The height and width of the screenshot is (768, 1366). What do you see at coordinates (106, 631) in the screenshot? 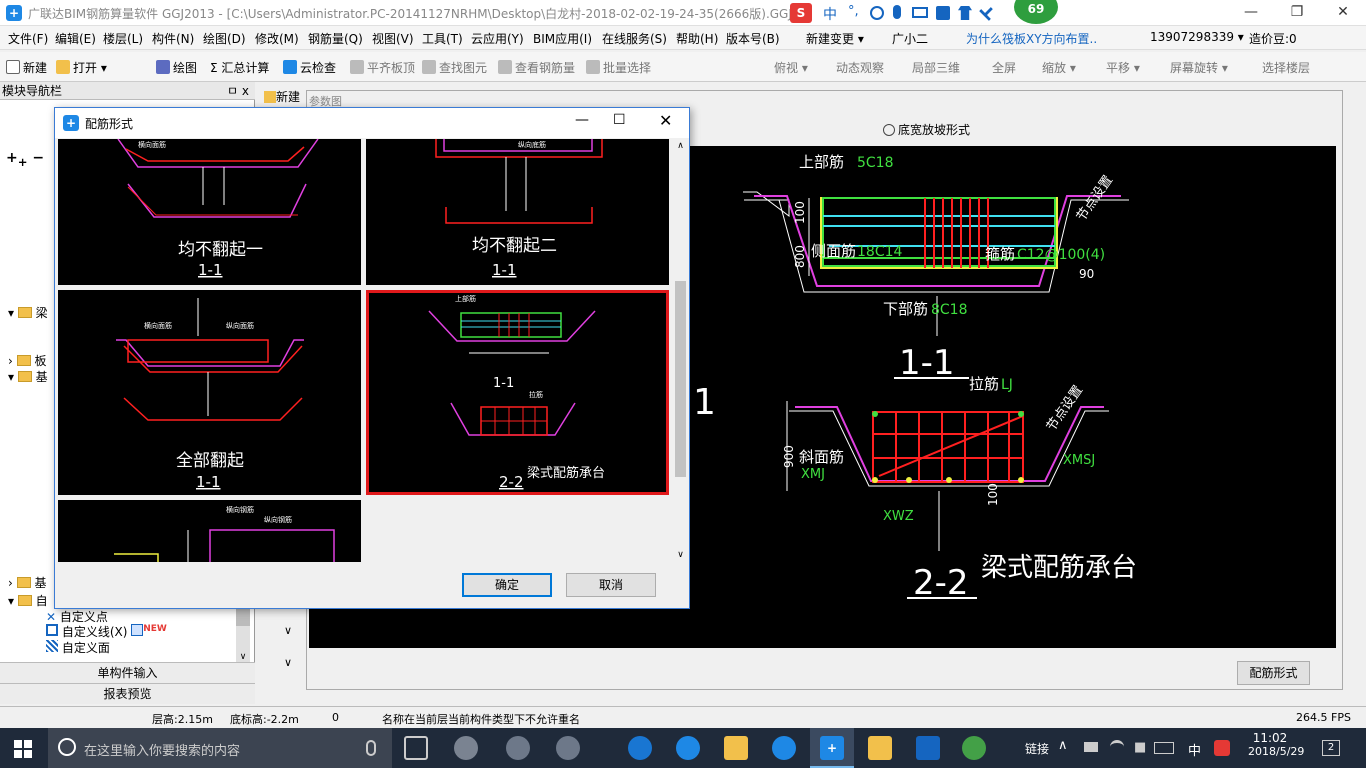
I see `tree-item-custom-line: 自定义线(X) NEW` at bounding box center [106, 631].